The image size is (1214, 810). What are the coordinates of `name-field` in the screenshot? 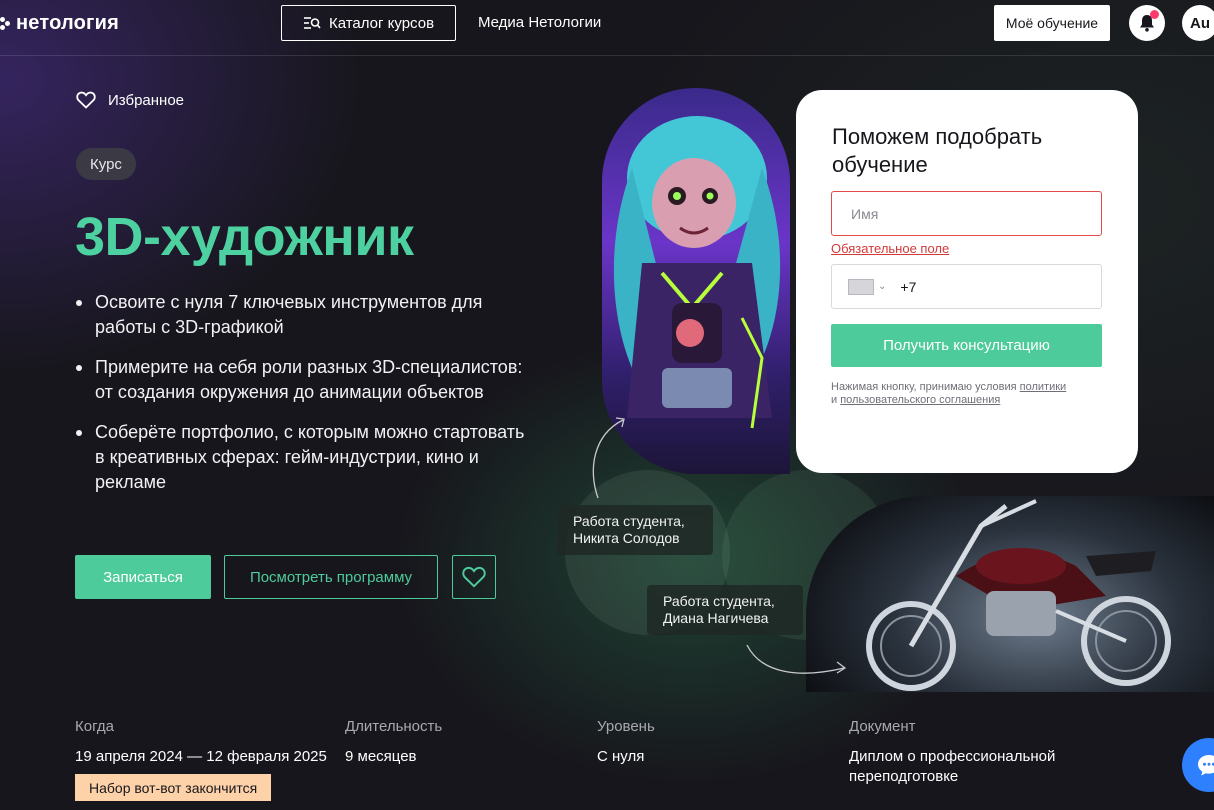 It's located at (966, 213).